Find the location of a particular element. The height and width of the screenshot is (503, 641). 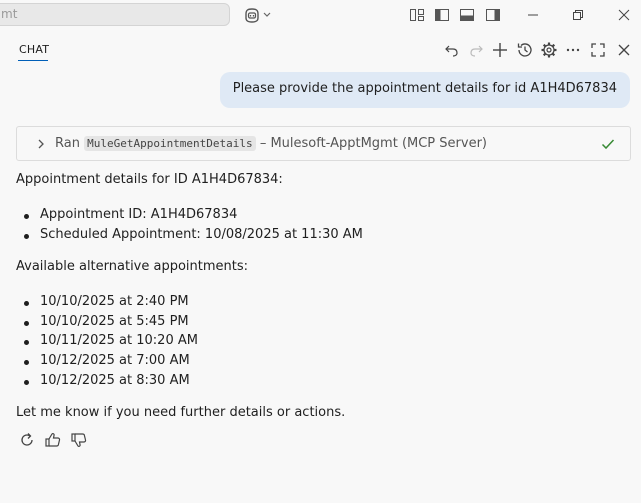

copilot-icon is located at coordinates (258, 15).